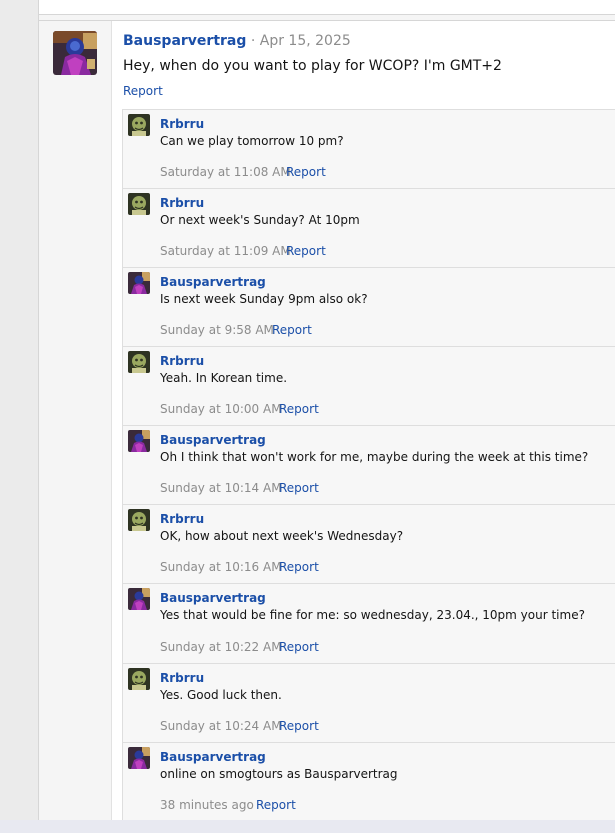 The image size is (615, 833). Describe the element at coordinates (221, 409) in the screenshot. I see `comment-time: Sunday at 10:00 AM` at that location.